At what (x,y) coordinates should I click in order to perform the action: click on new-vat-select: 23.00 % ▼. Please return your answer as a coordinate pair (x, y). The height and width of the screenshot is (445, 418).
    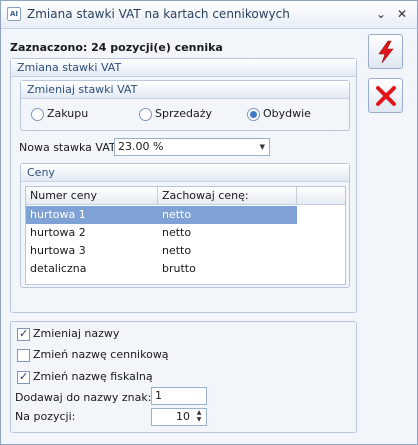
    Looking at the image, I should click on (192, 147).